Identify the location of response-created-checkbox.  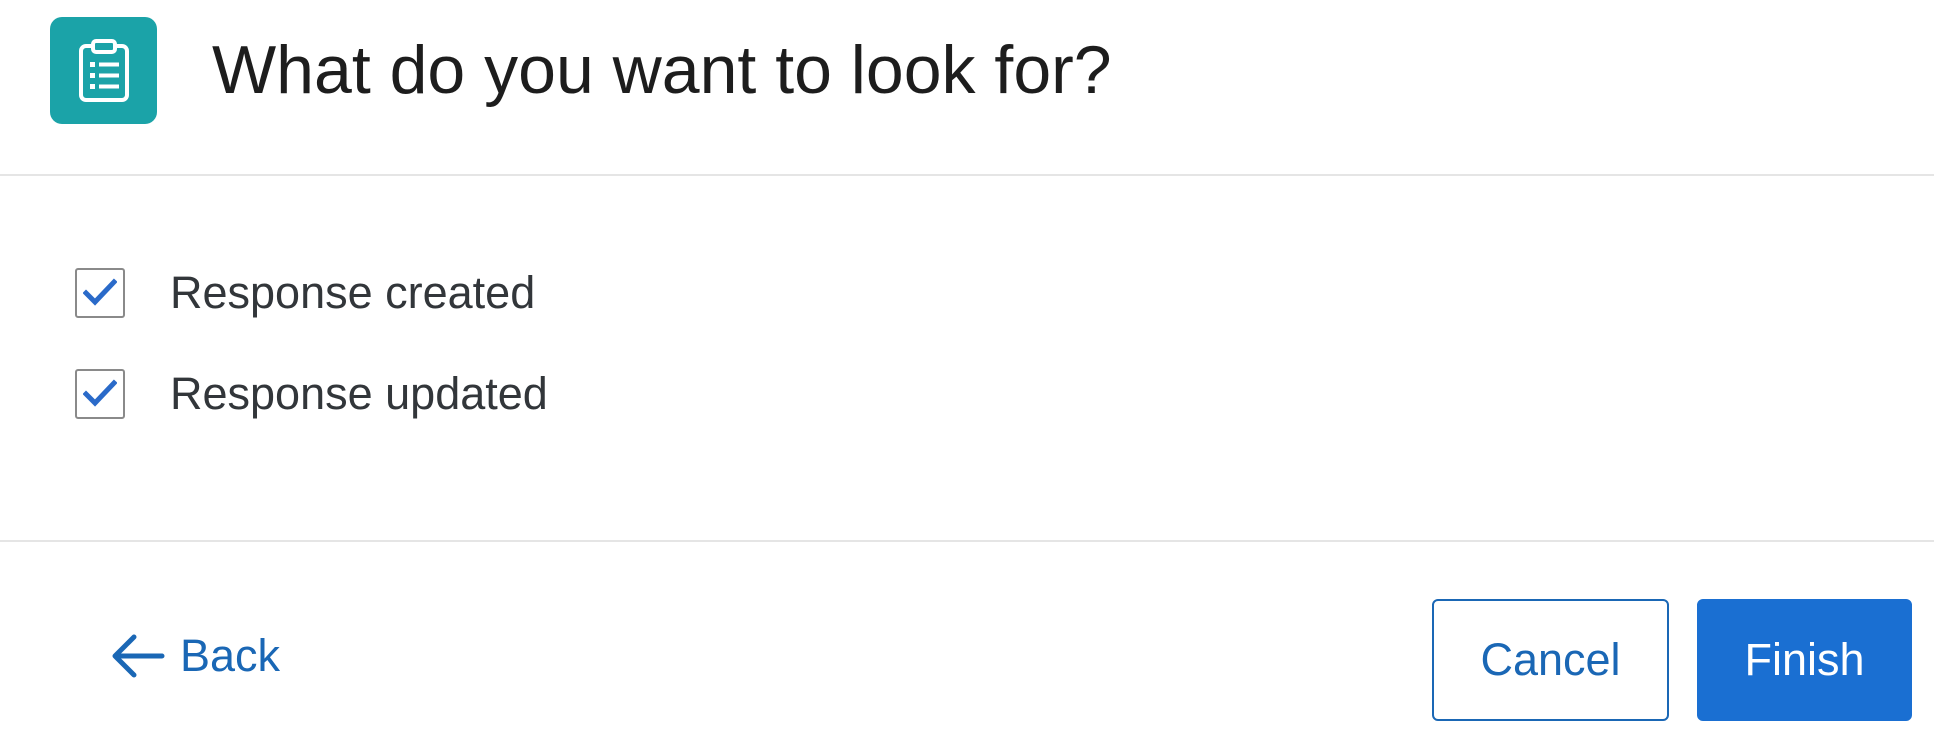
(100, 293).